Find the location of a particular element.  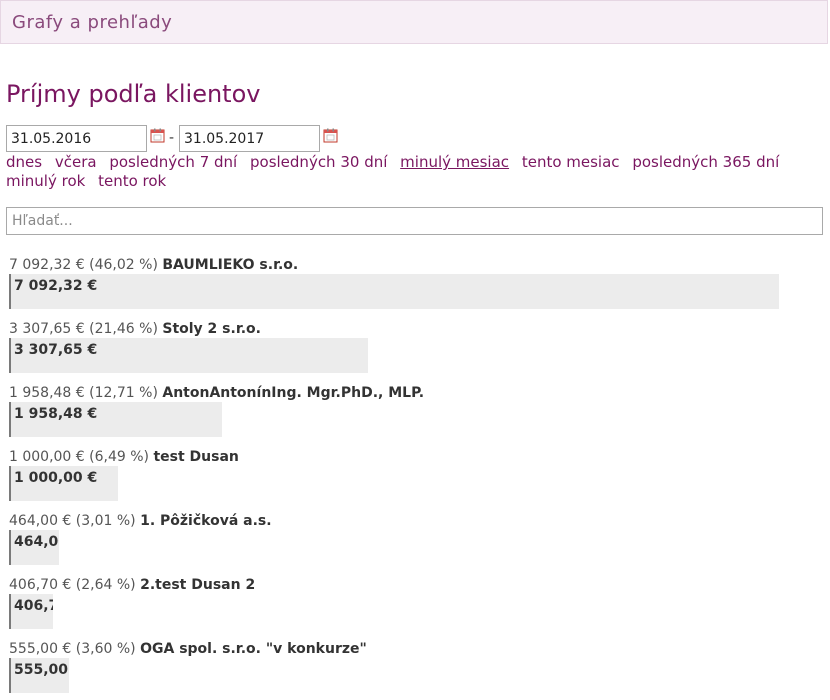

client-name: 2.test Dusan 2 is located at coordinates (198, 585).